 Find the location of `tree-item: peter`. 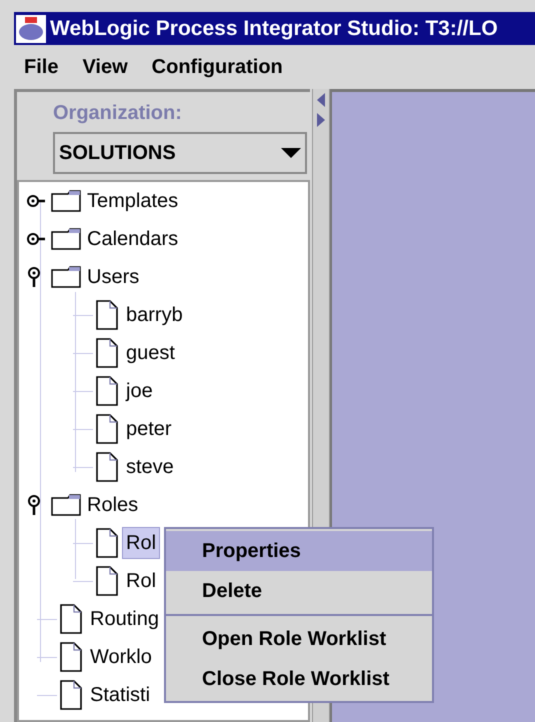

tree-item: peter is located at coordinates (149, 429).